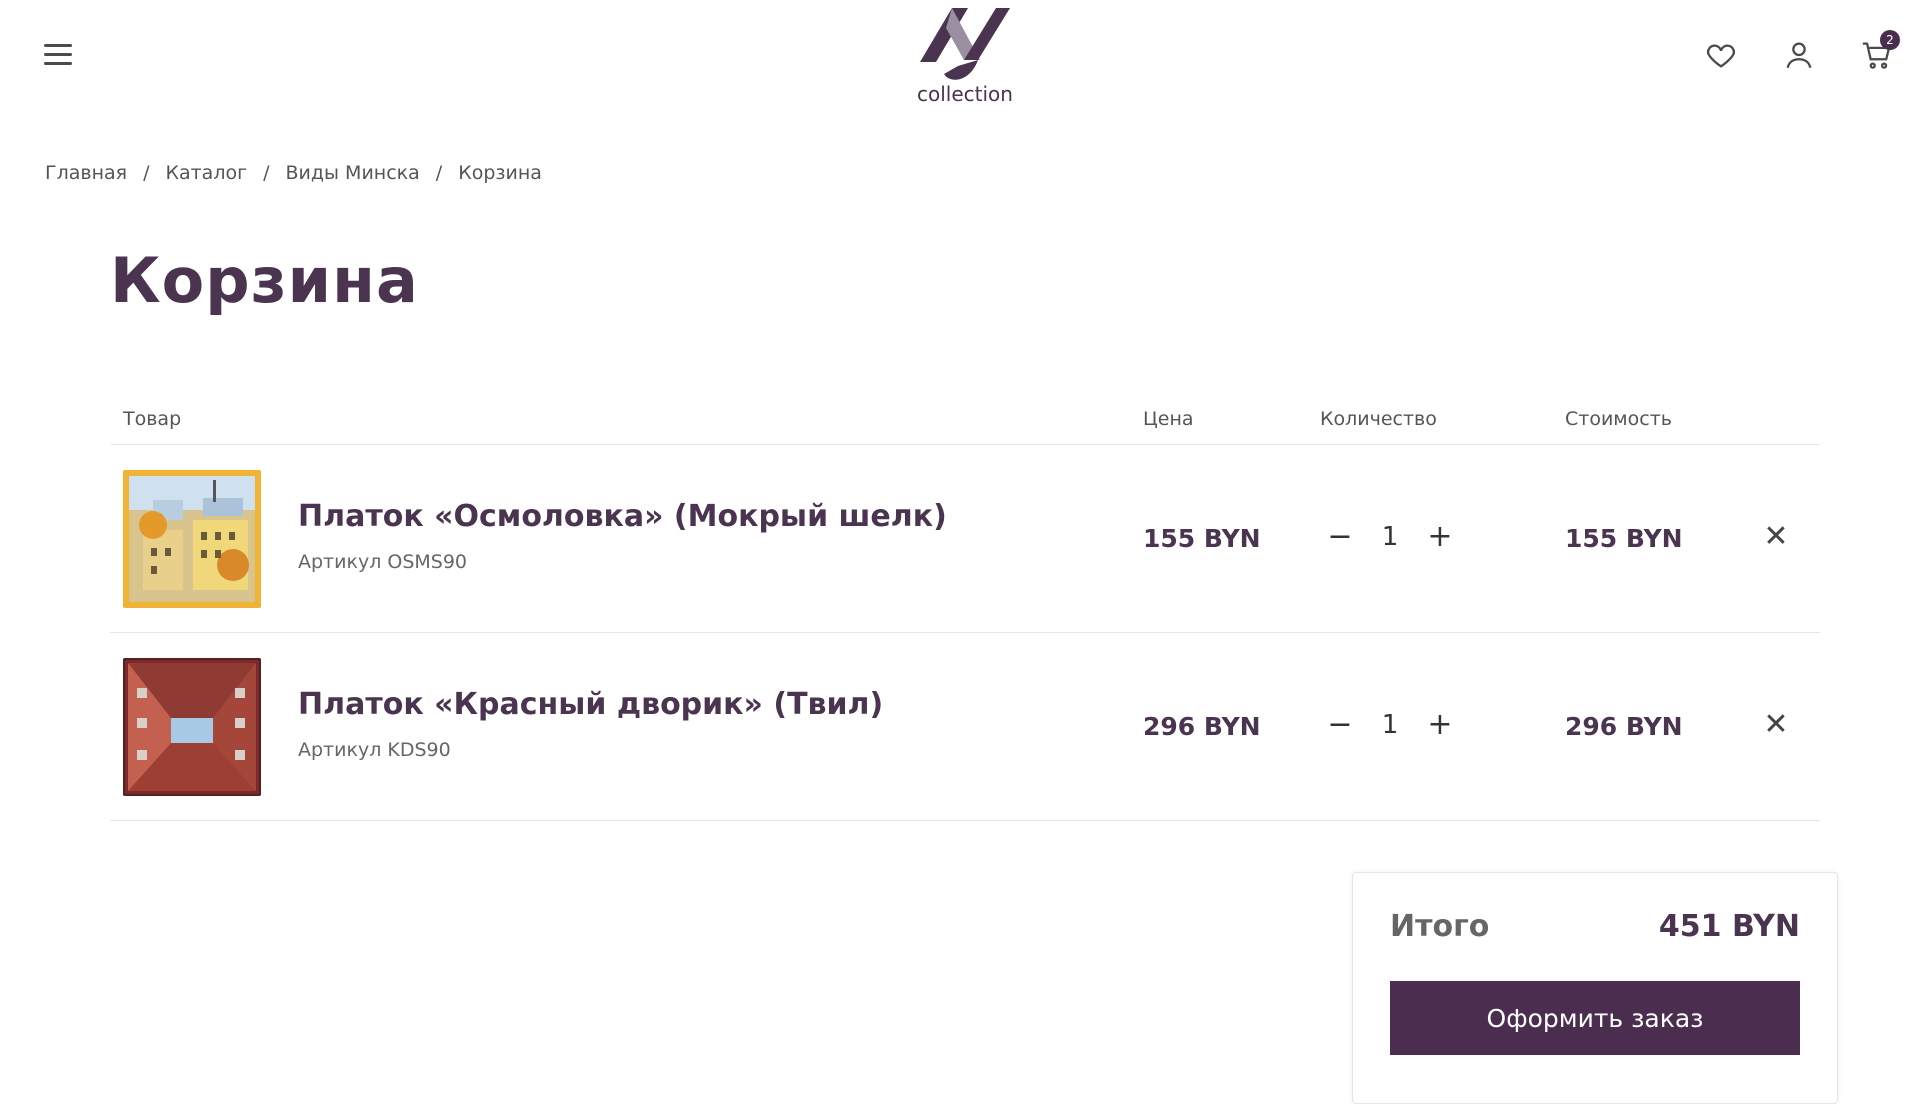  What do you see at coordinates (1624, 538) in the screenshot?
I see `product-cost: 155 BYN` at bounding box center [1624, 538].